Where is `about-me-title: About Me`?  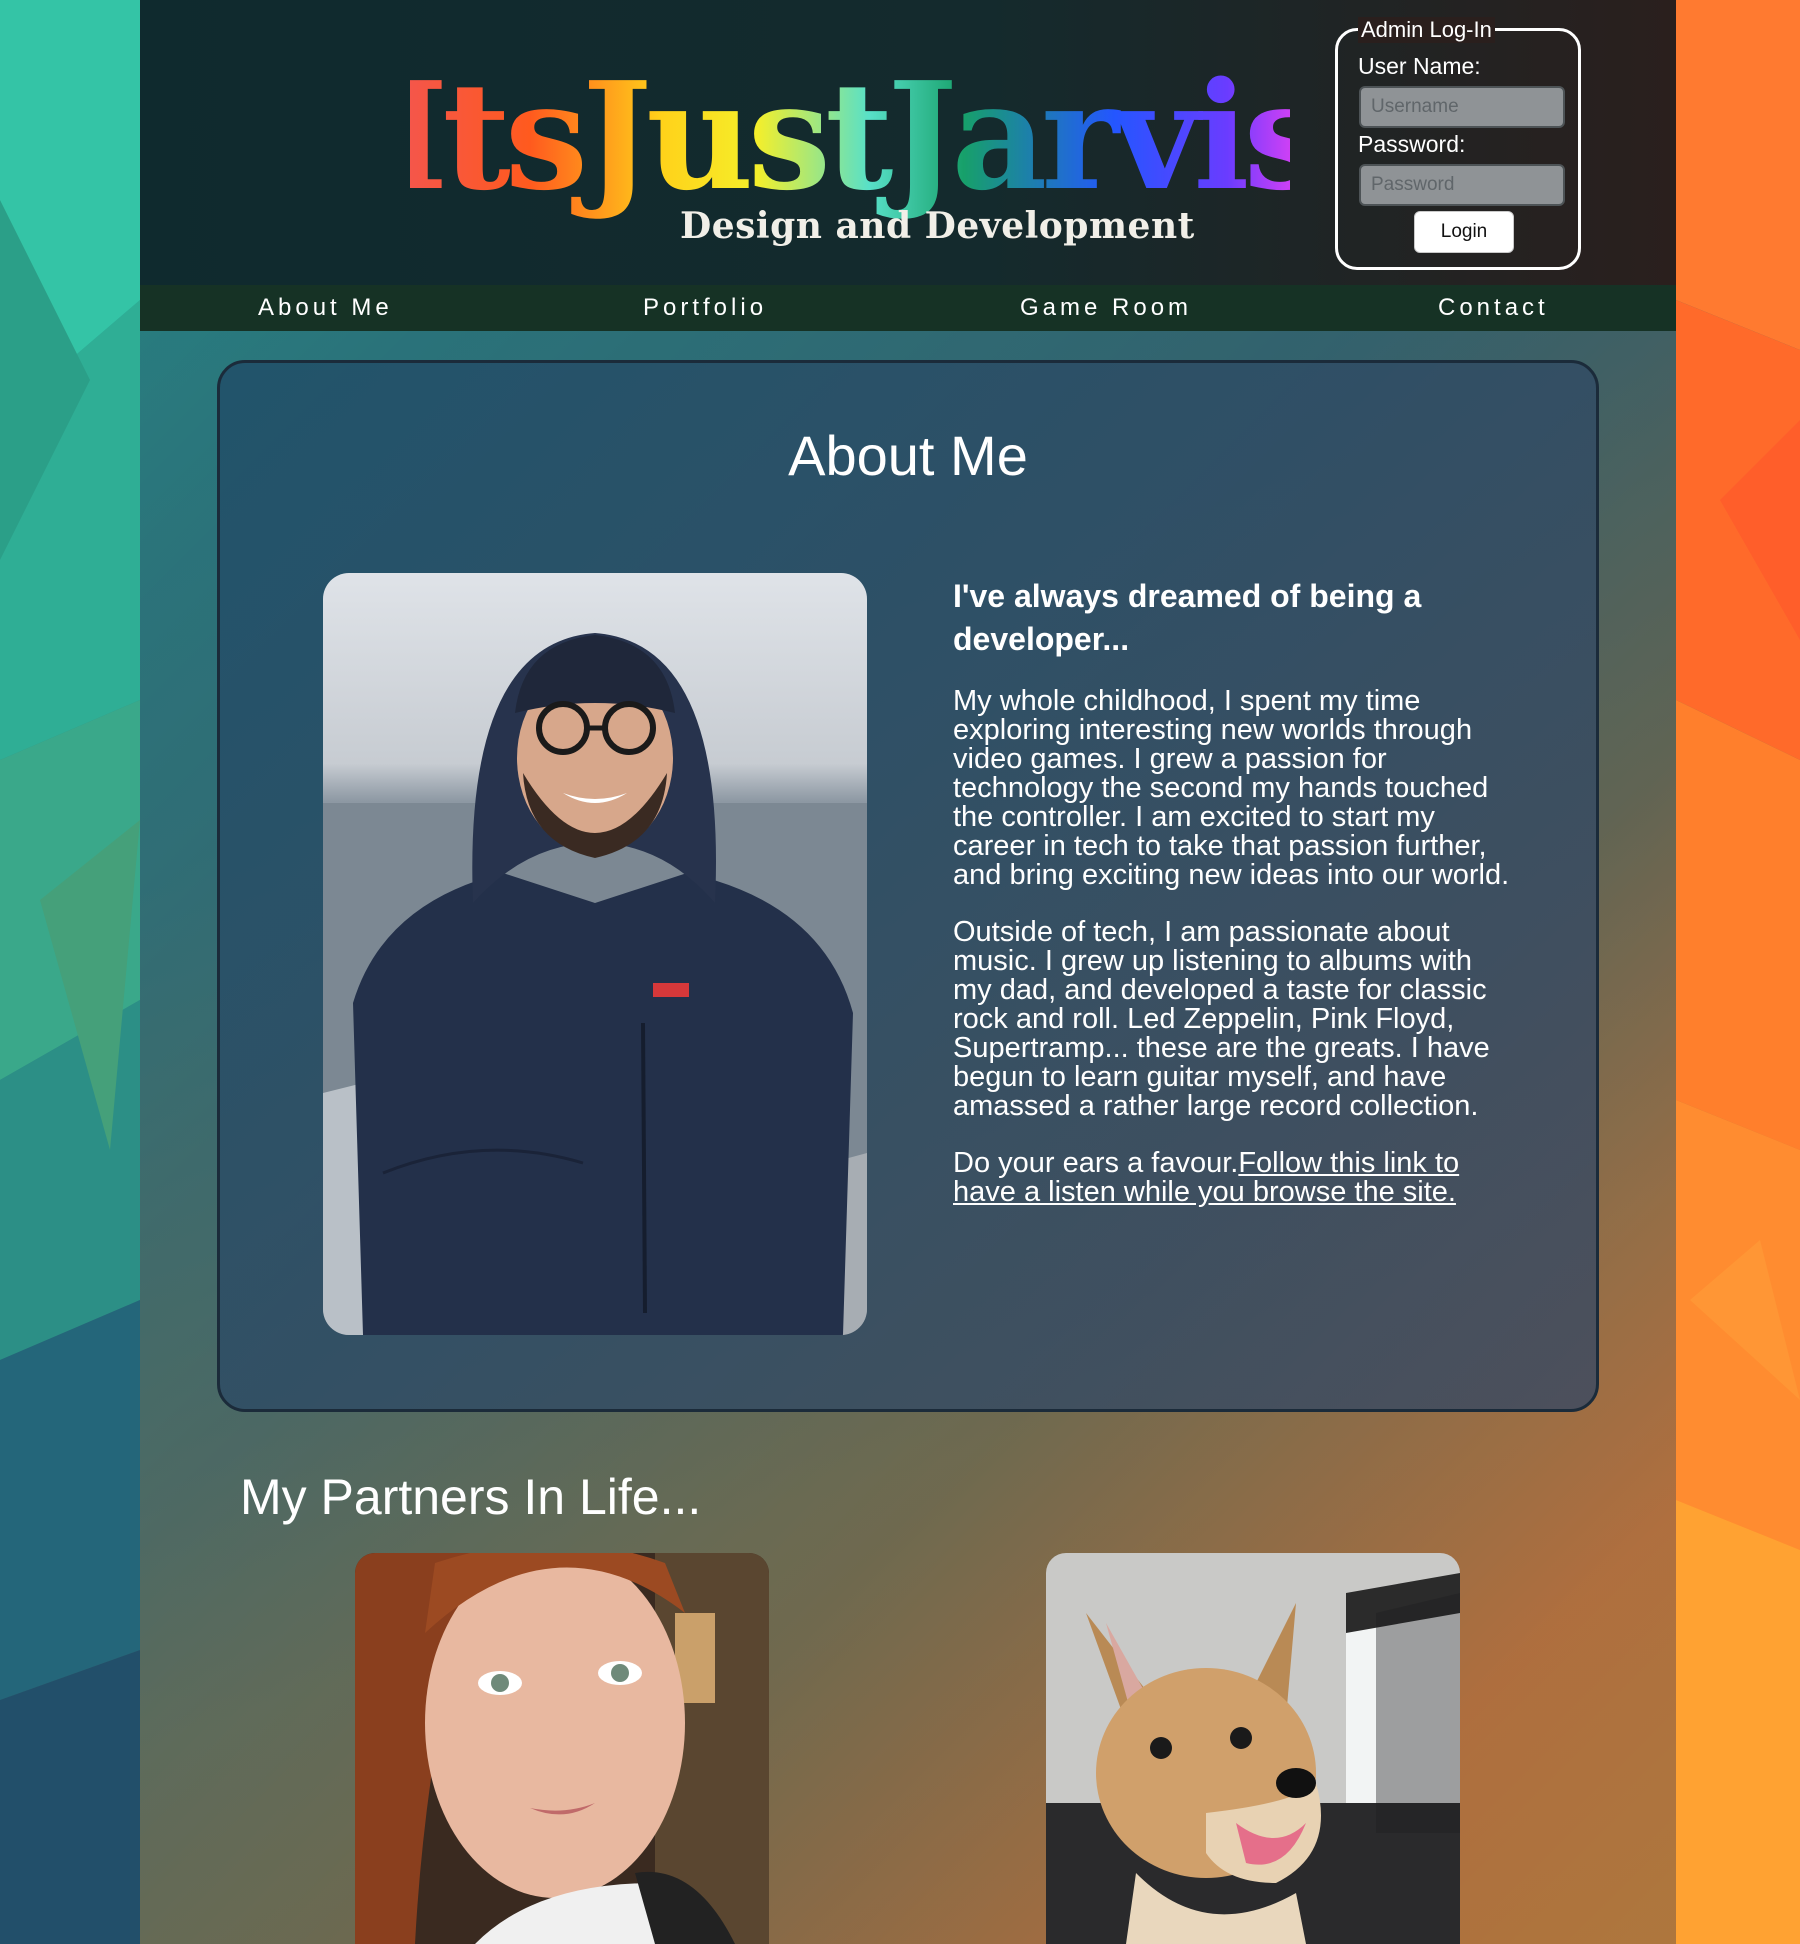 about-me-title: About Me is located at coordinates (908, 455).